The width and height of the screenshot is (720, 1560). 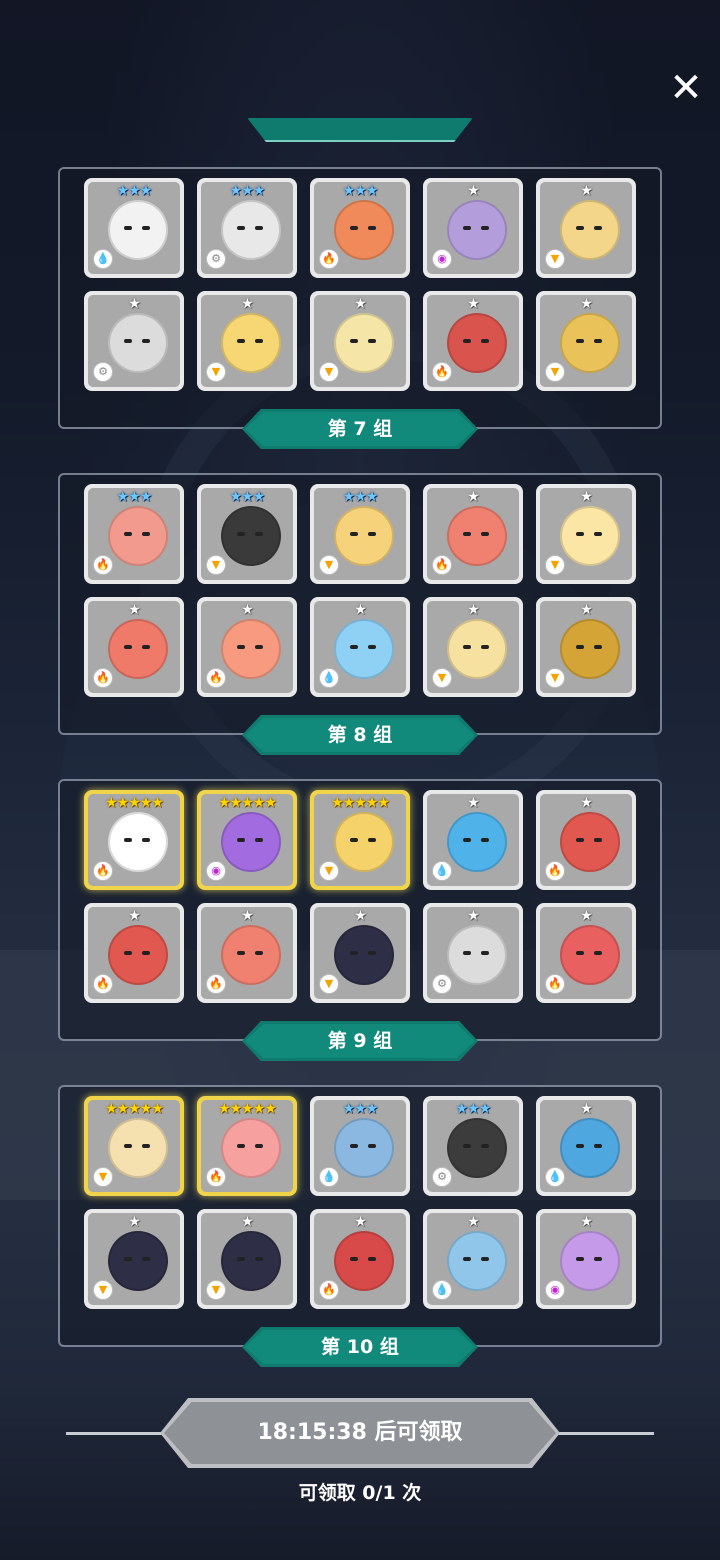 I want to click on hero-portrait: ★ ⚙, so click(x=134, y=341).